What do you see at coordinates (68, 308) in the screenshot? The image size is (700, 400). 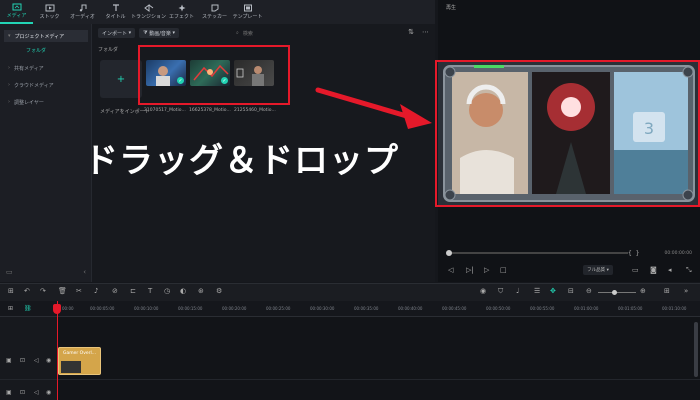 I see `tick-label: 00:00` at bounding box center [68, 308].